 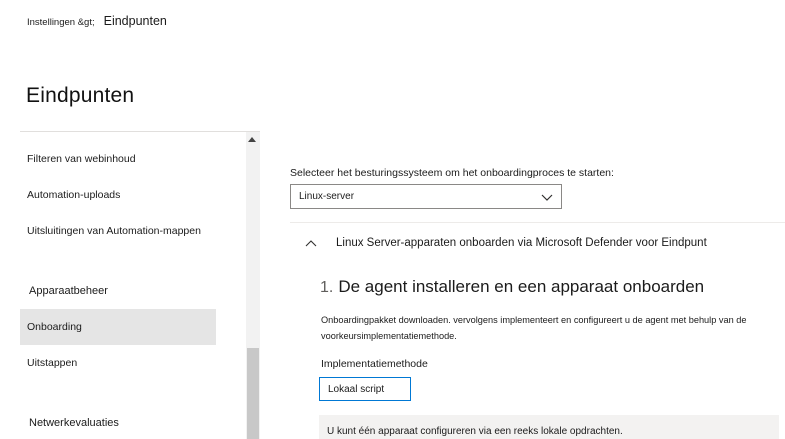 What do you see at coordinates (68, 291) in the screenshot?
I see `sidebar-group-device-management: Apparaatbeheer` at bounding box center [68, 291].